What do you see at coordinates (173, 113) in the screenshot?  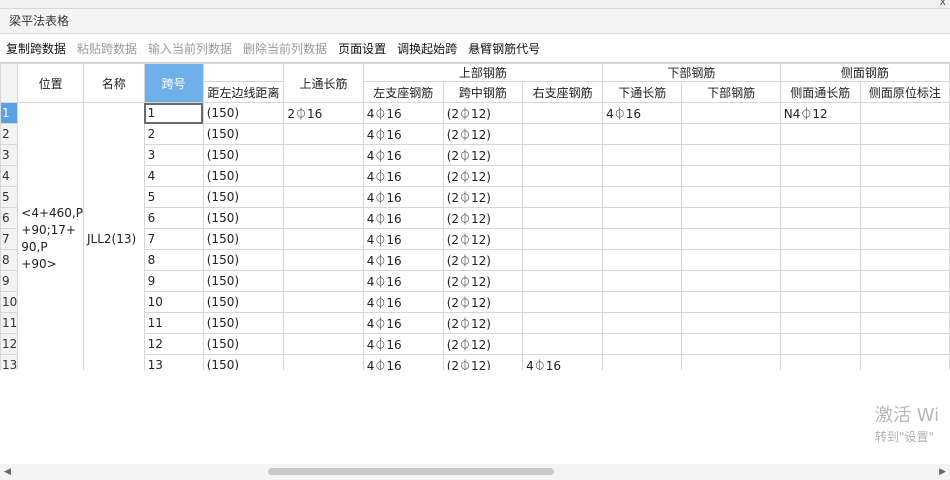 I see `cell-span: 1` at bounding box center [173, 113].